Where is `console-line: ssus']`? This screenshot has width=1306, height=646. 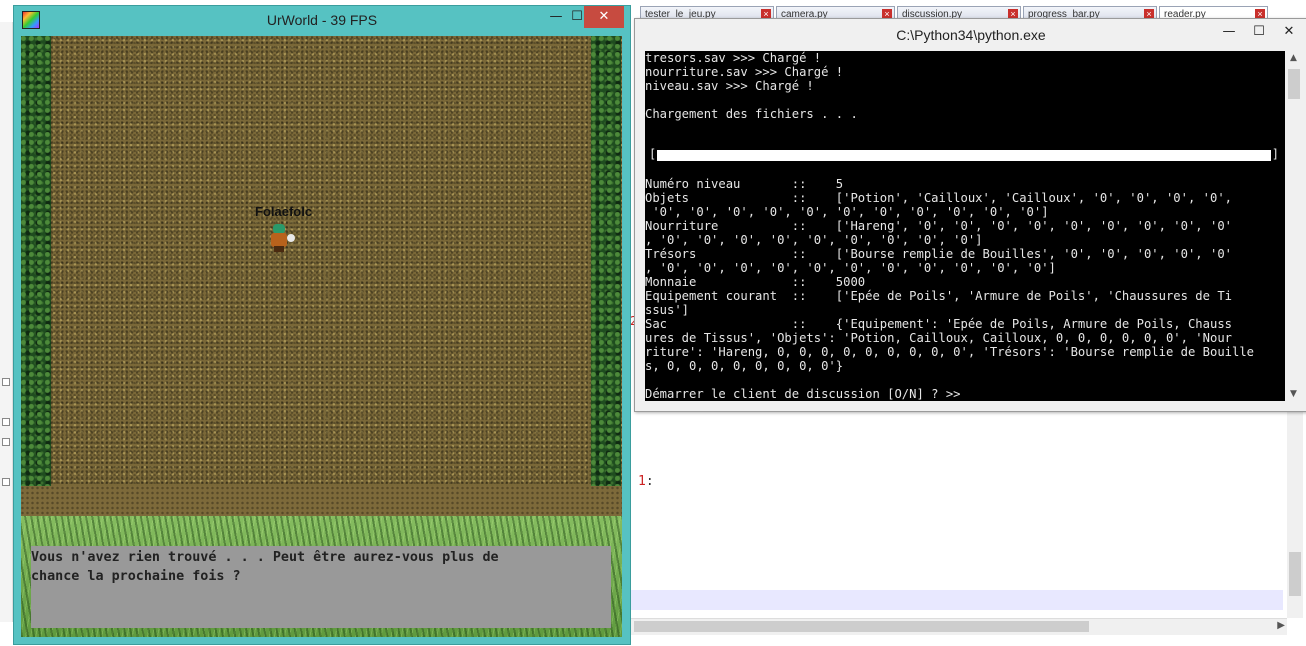 console-line: ssus'] is located at coordinates (667, 310).